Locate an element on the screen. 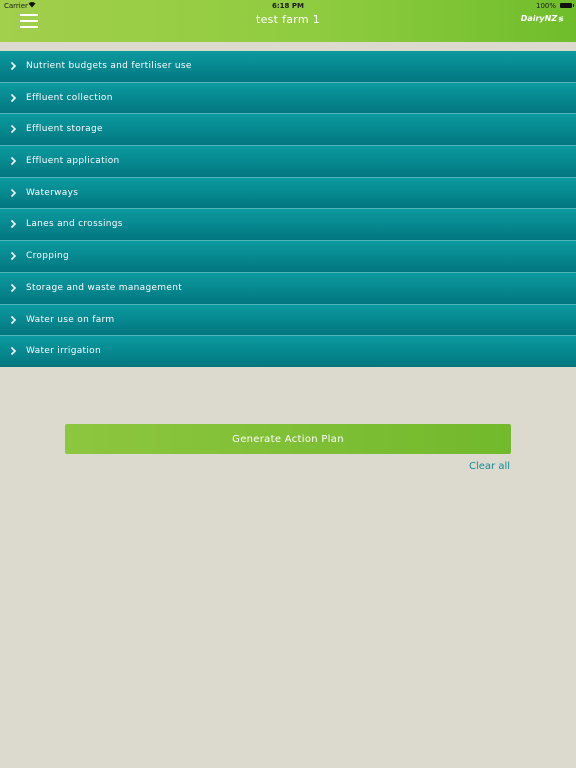 This screenshot has width=576, height=768. section-label: Water irrigation is located at coordinates (63, 351).